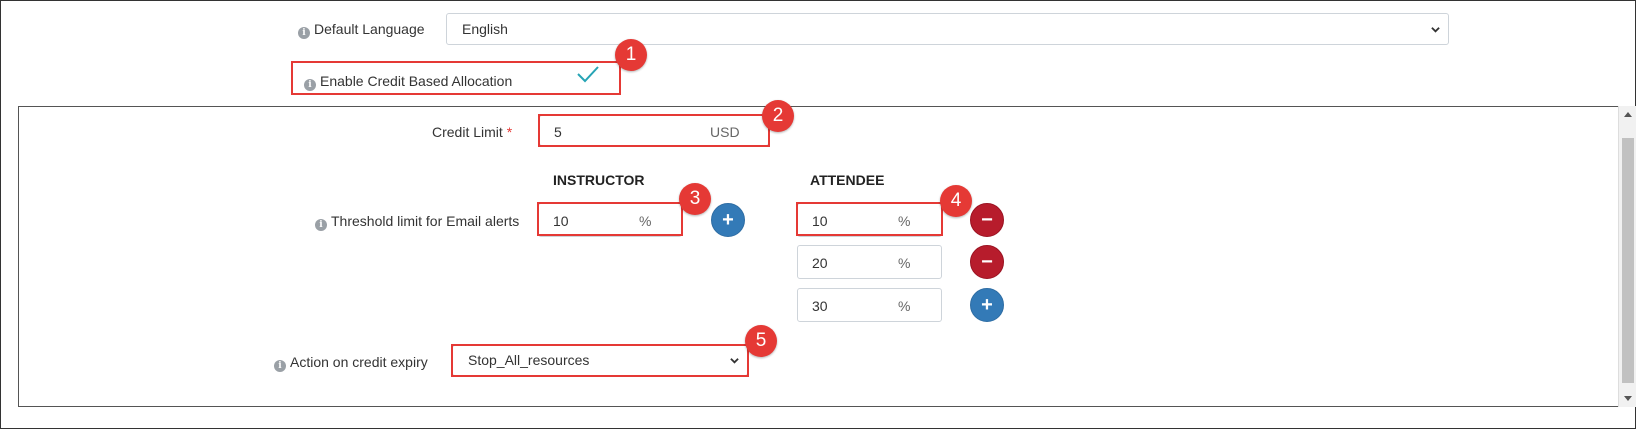  What do you see at coordinates (947, 29) in the screenshot?
I see `default-language-select: English` at bounding box center [947, 29].